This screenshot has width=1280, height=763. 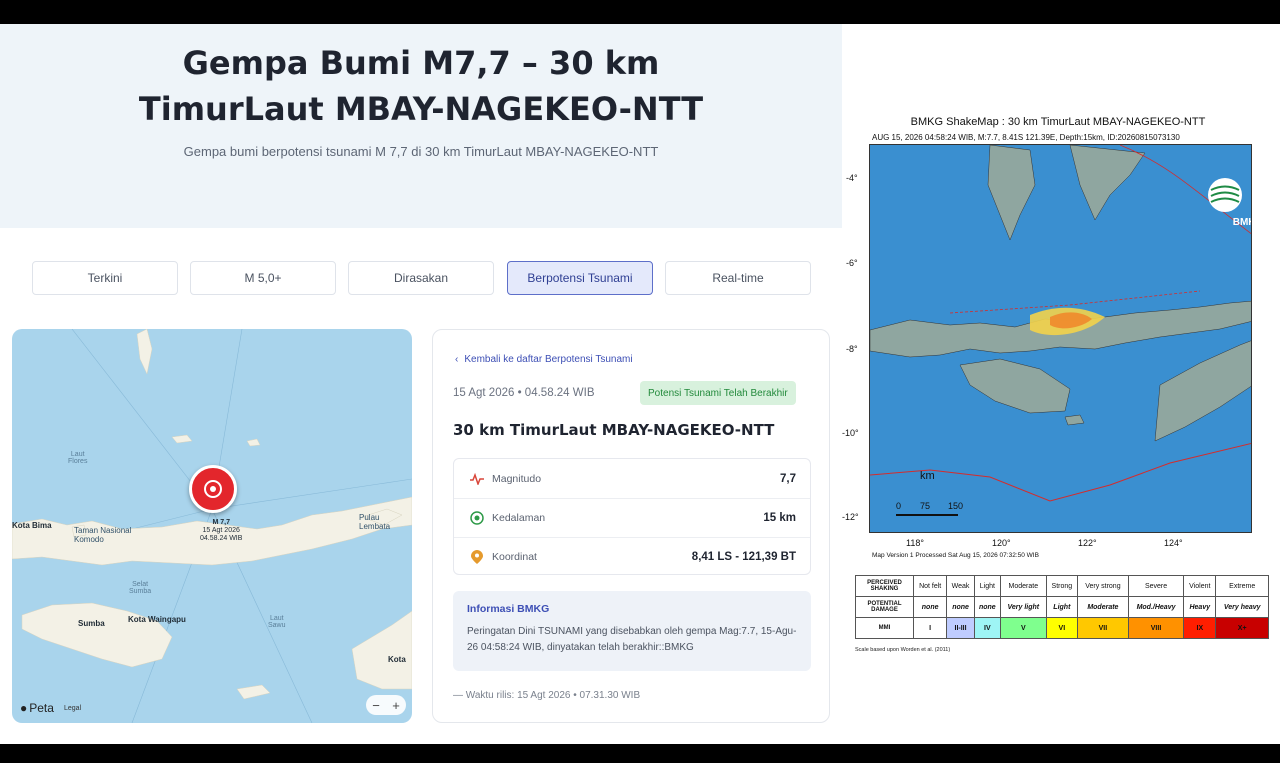 What do you see at coordinates (386, 705) in the screenshot?
I see `map-zoom-control: − +` at bounding box center [386, 705].